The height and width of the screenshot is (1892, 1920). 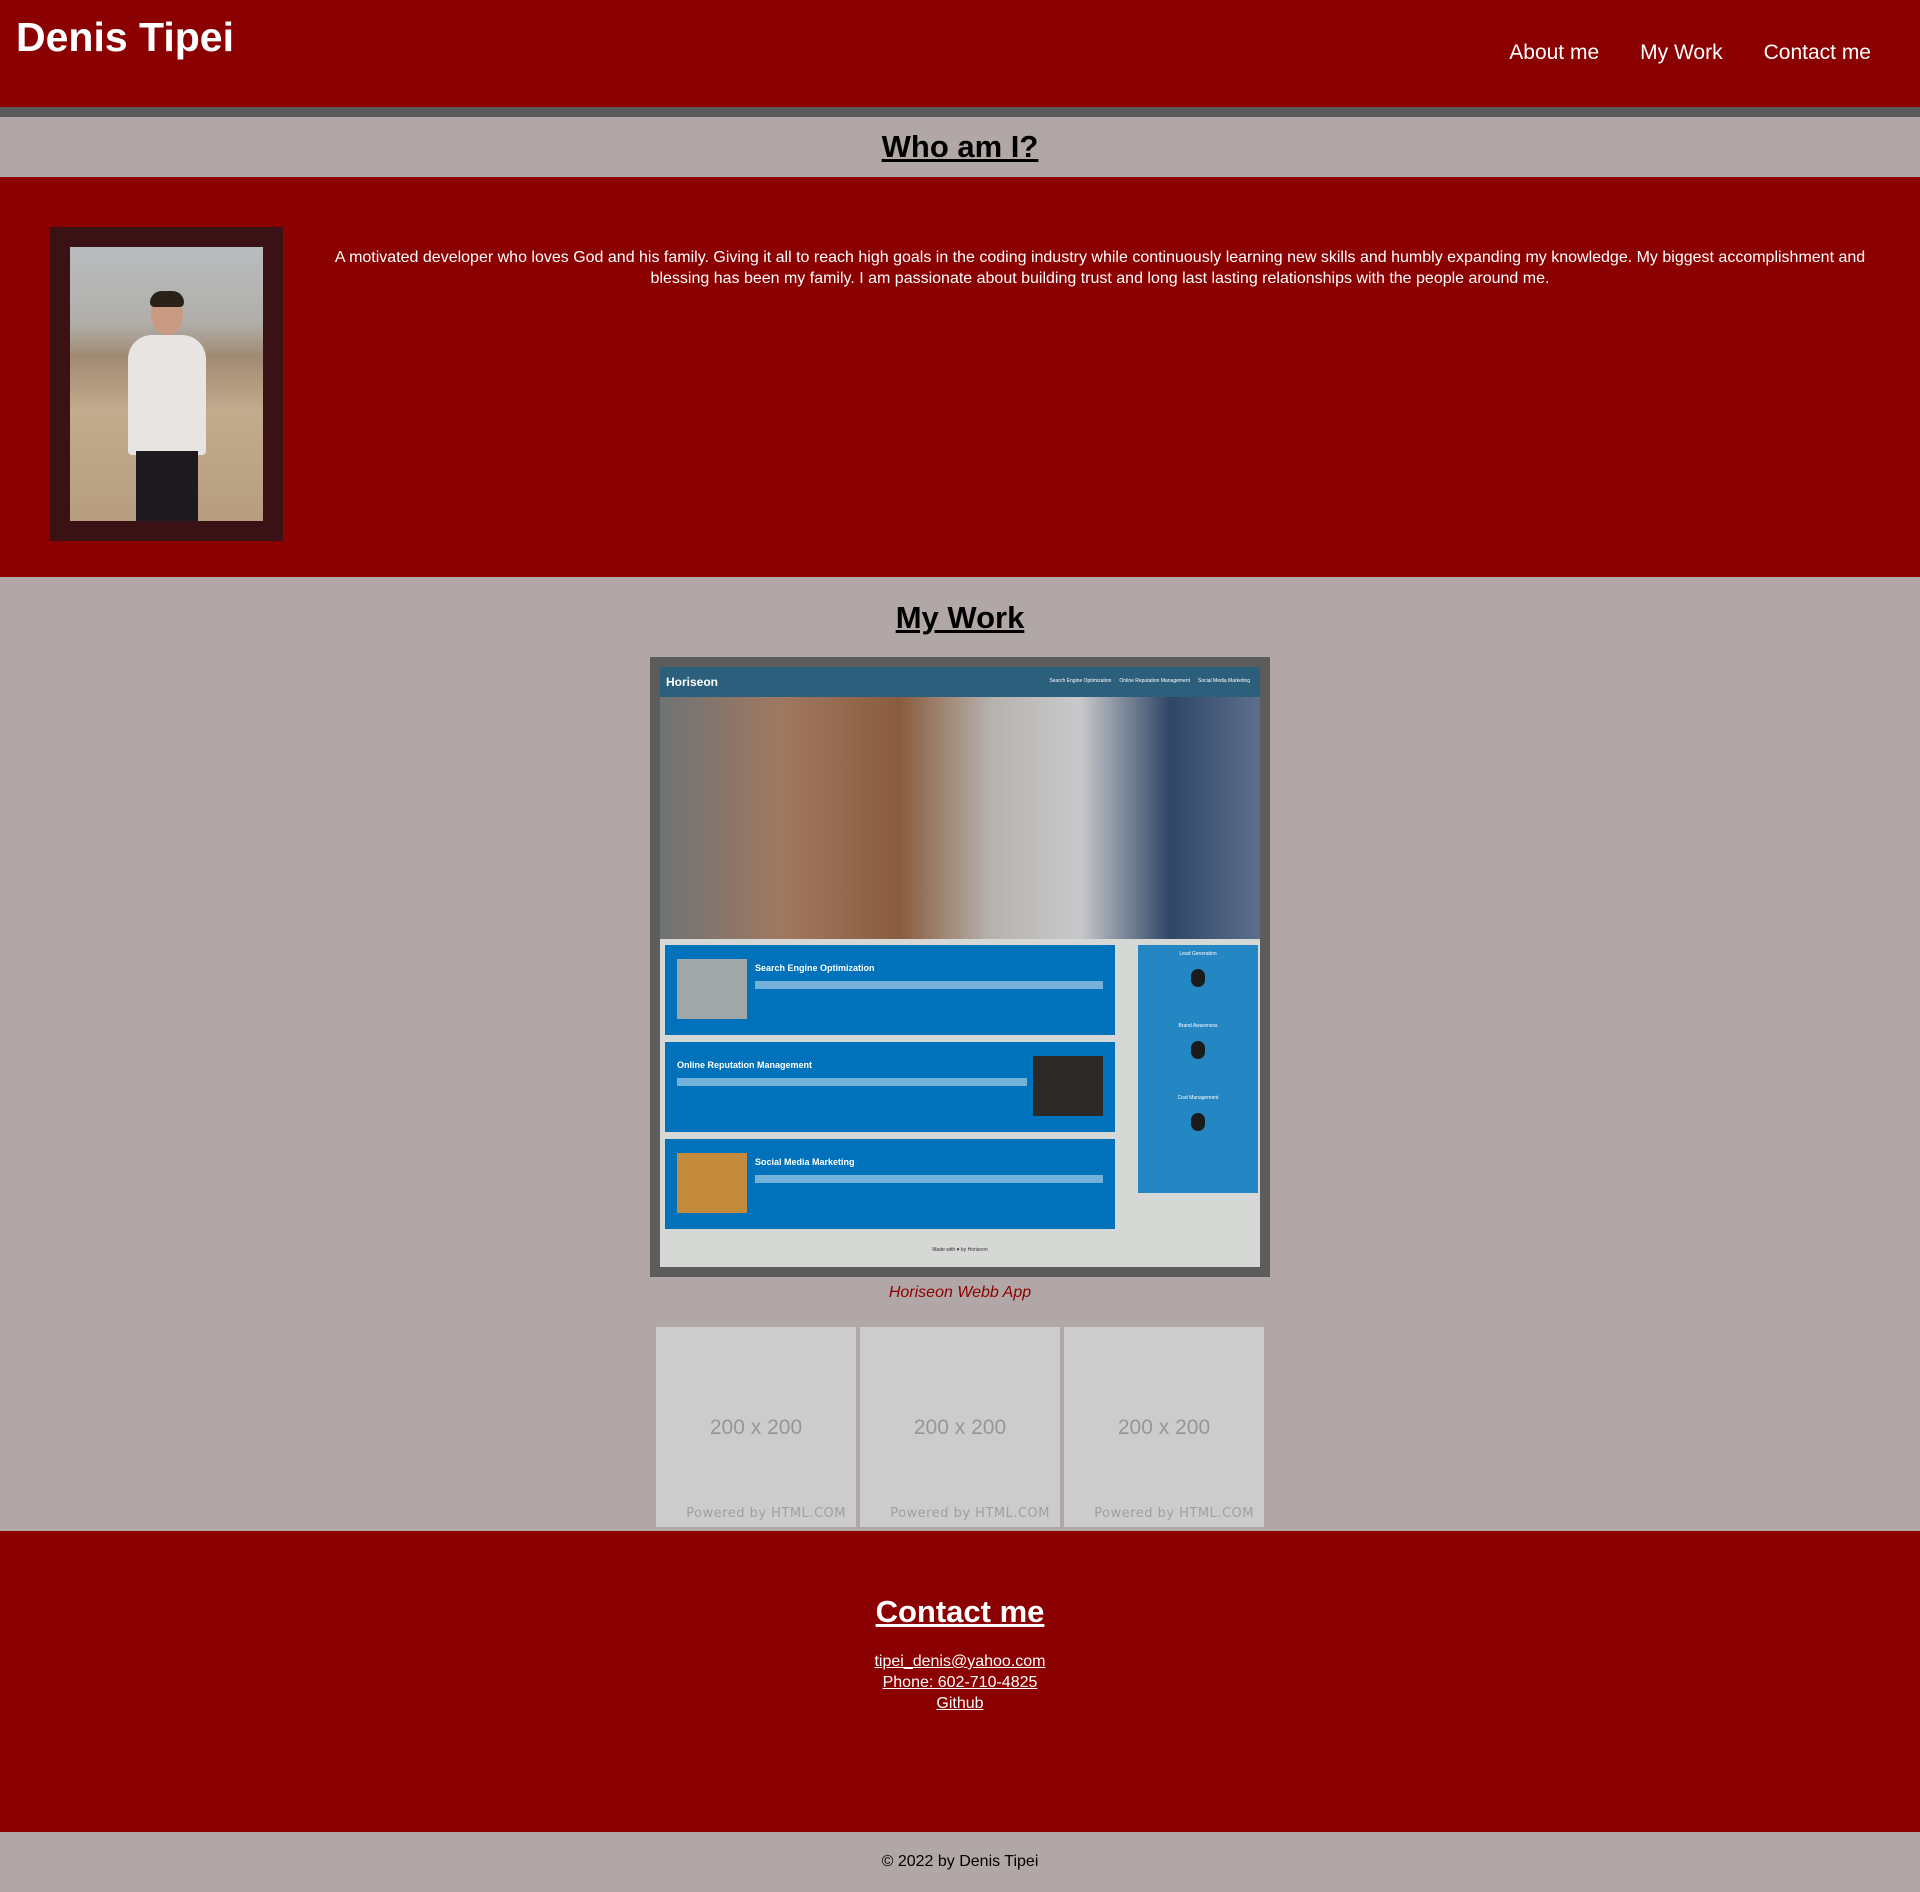 What do you see at coordinates (1224, 681) in the screenshot?
I see `mock-nav-link: Social Media Marketing` at bounding box center [1224, 681].